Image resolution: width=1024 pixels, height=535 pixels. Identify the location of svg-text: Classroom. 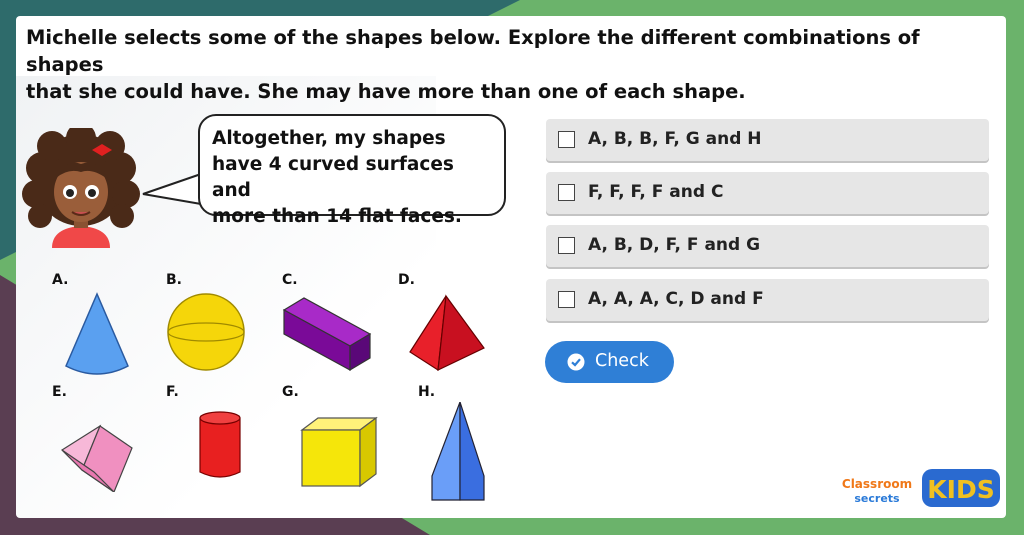
(877, 484).